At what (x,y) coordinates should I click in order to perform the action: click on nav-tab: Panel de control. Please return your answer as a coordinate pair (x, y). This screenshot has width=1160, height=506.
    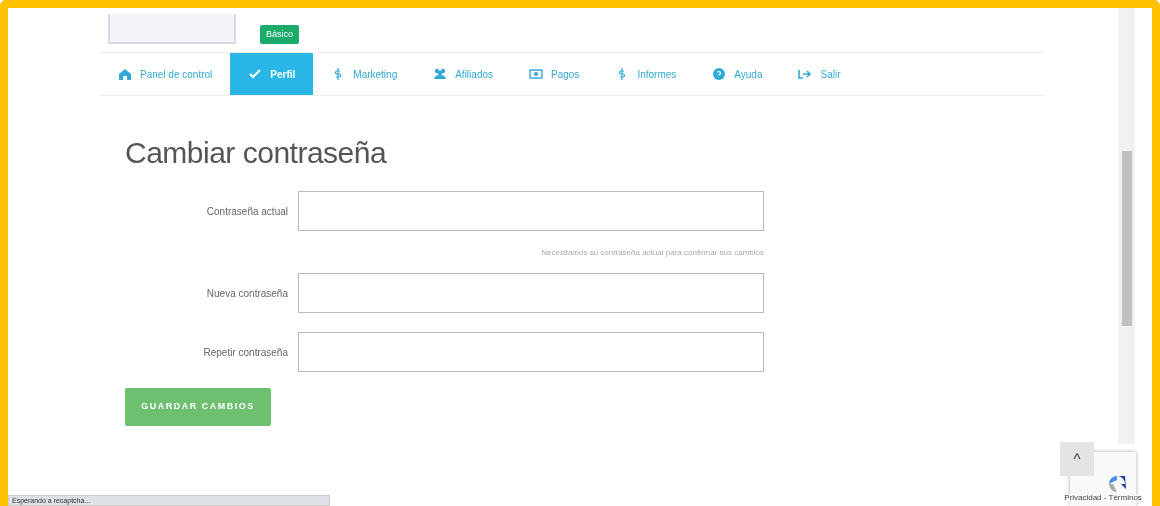
    Looking at the image, I should click on (165, 74).